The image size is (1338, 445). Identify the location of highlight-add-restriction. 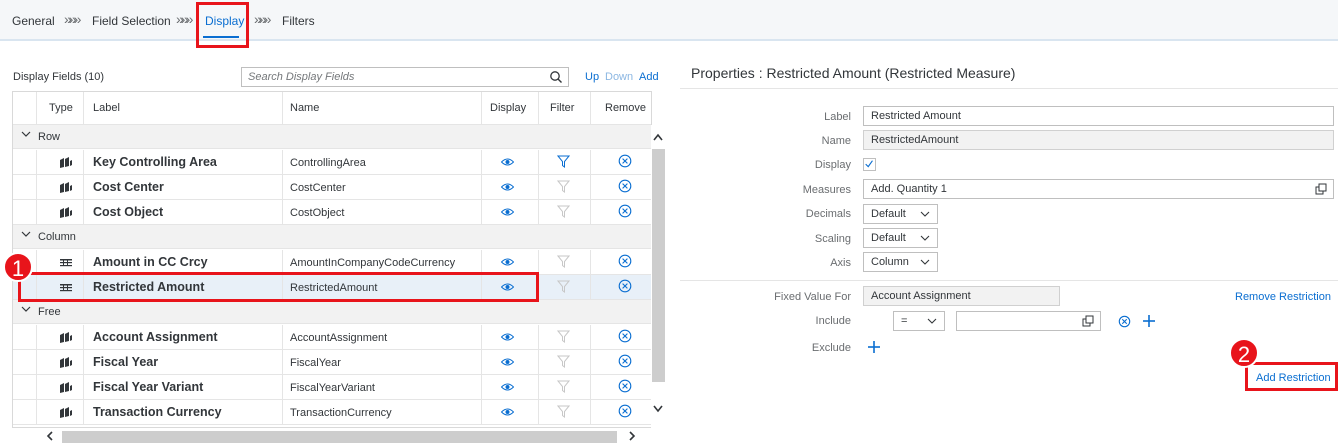
(1291, 376).